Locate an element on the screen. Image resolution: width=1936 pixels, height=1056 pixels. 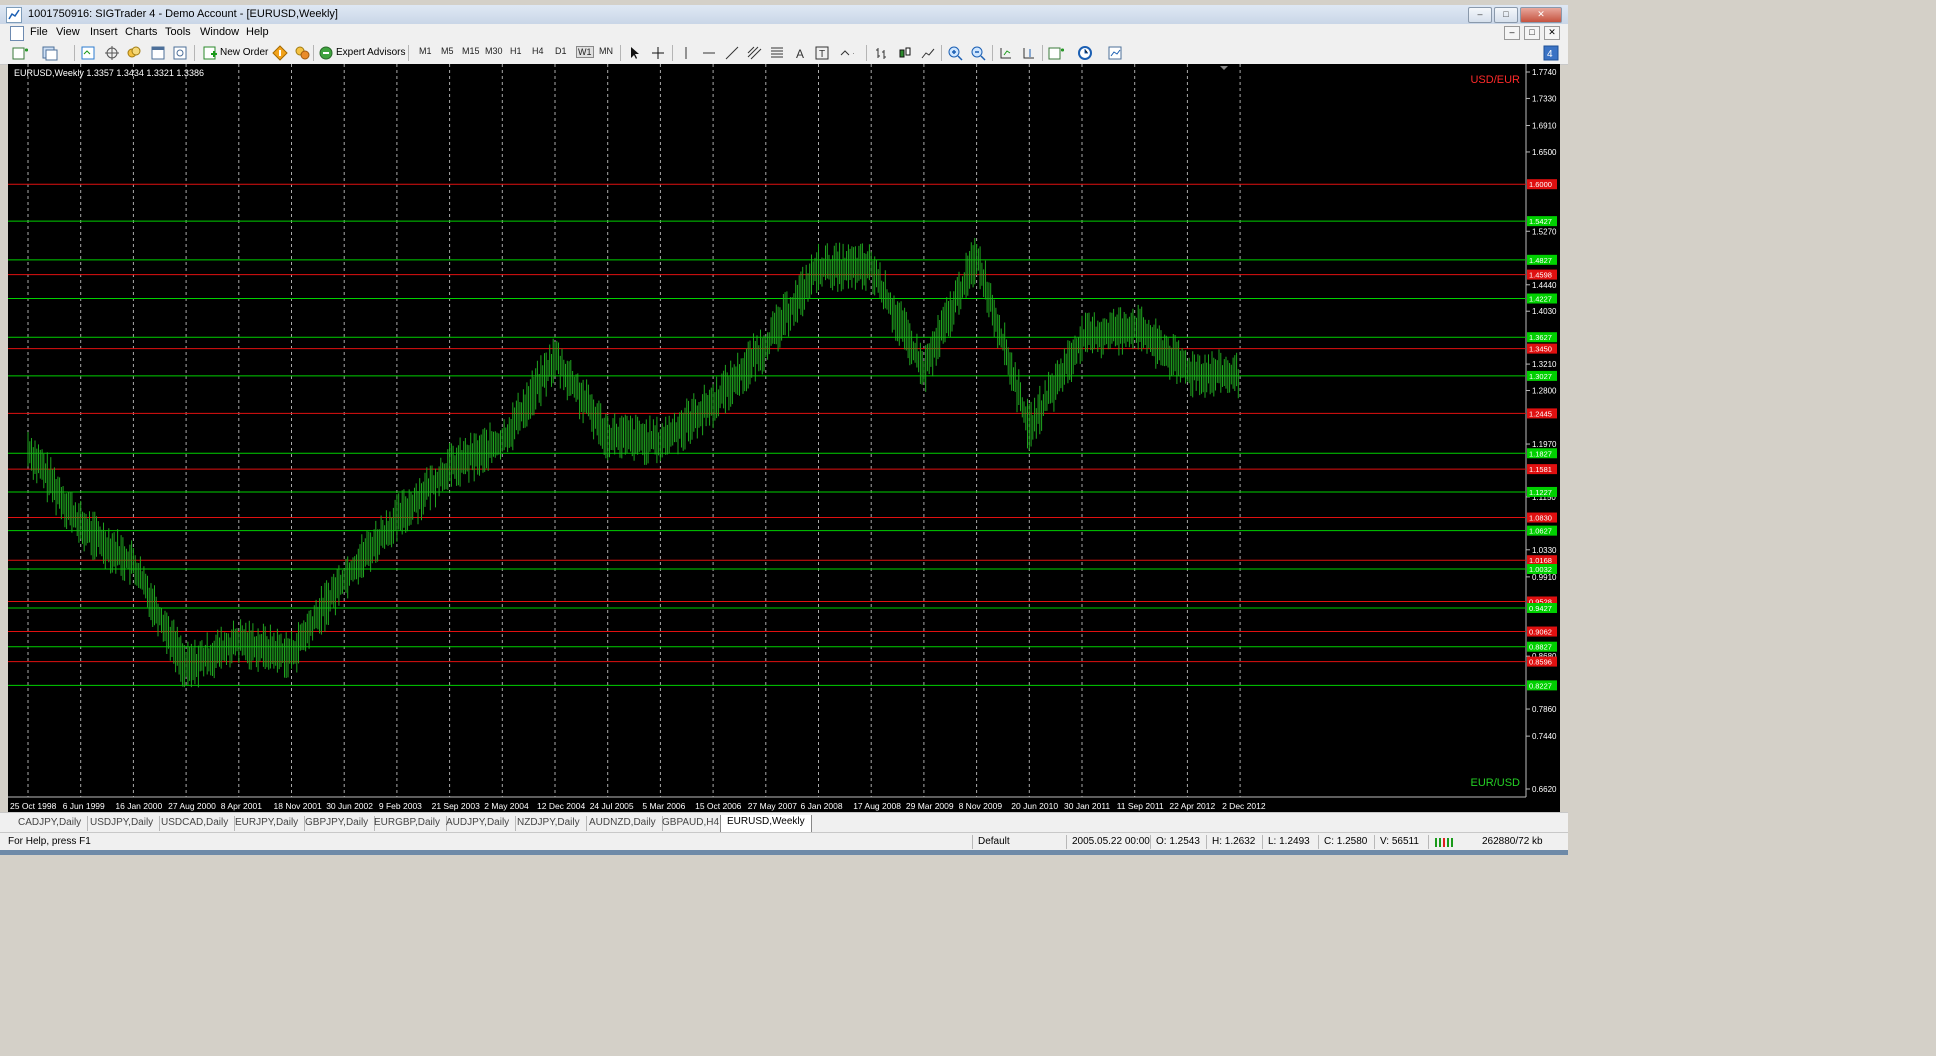
equidistant-channel-icon is located at coordinates (754, 53).